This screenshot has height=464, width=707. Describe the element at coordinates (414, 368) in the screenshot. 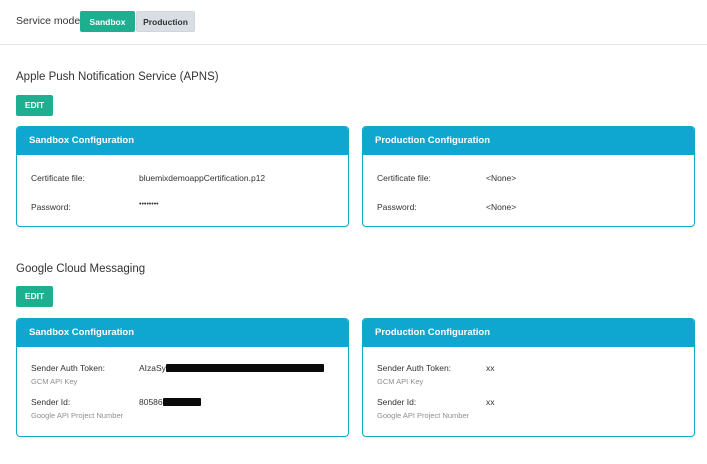

I see `gcm-production-token-label: Sender Auth Token:` at that location.